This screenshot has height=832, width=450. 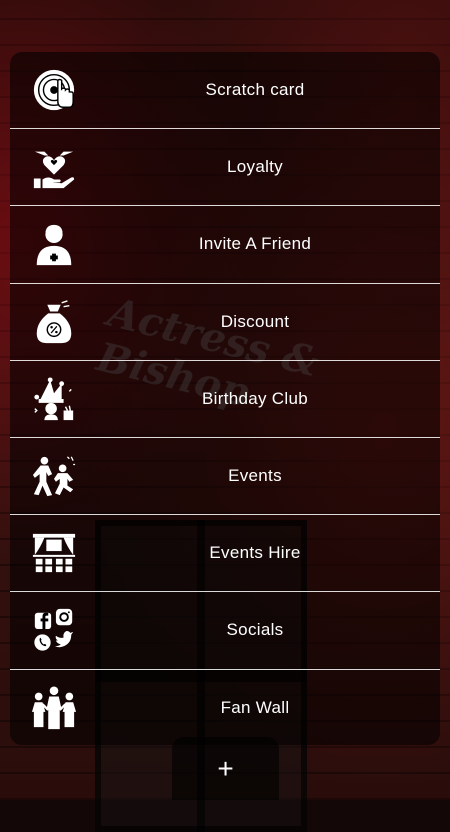 I want to click on fan-wall-icon, so click(x=54, y=708).